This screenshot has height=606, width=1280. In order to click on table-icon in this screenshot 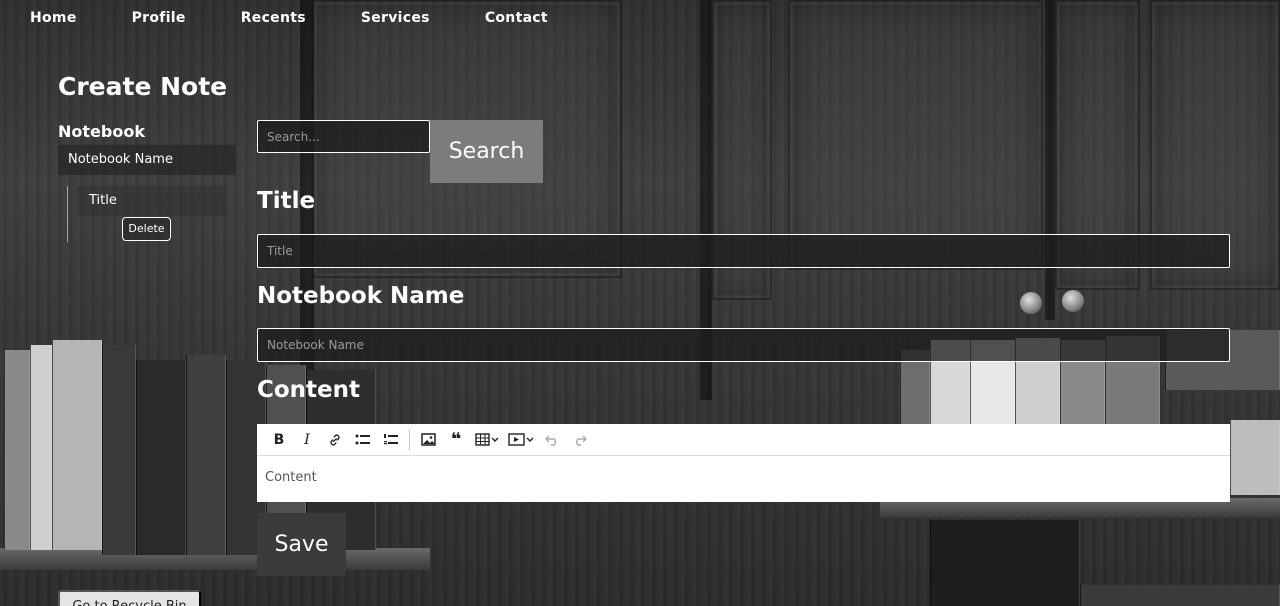, I will do `click(487, 440)`.